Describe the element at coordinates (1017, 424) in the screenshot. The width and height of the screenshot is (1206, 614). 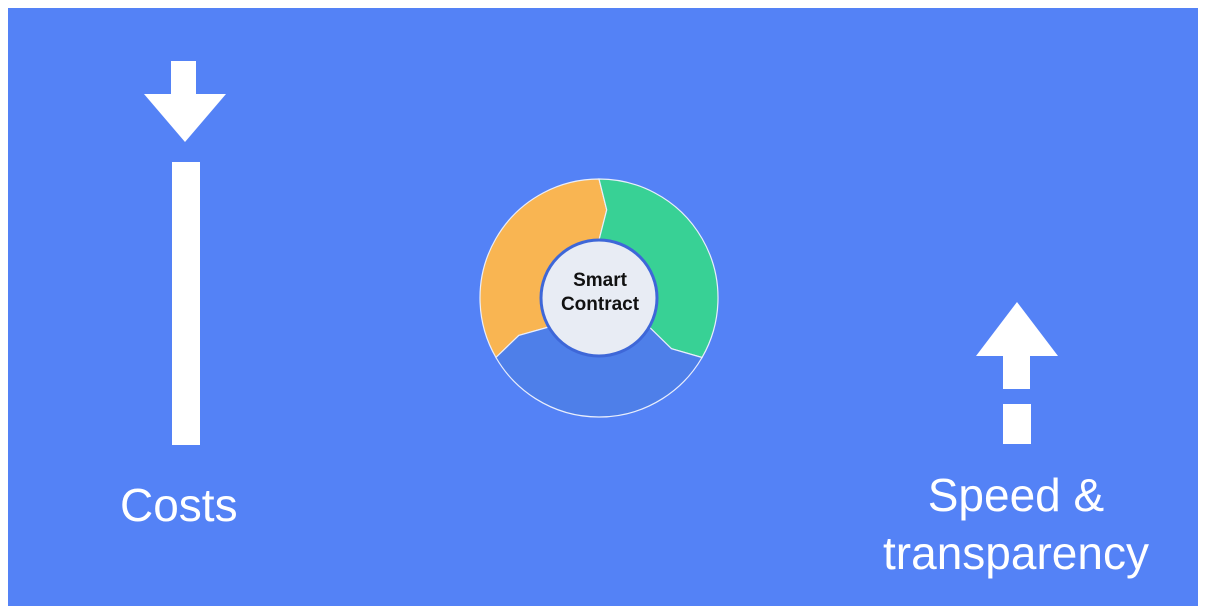
I see `speed-bar` at that location.